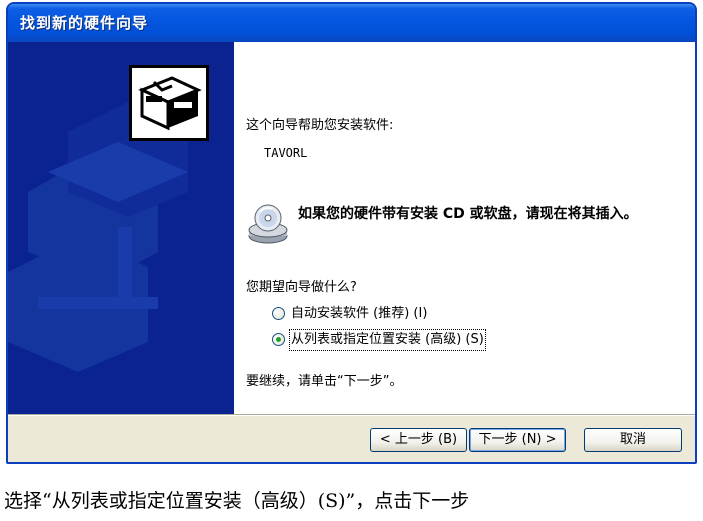 The height and width of the screenshot is (521, 703). What do you see at coordinates (286, 153) in the screenshot?
I see `device-name: TAVORL` at bounding box center [286, 153].